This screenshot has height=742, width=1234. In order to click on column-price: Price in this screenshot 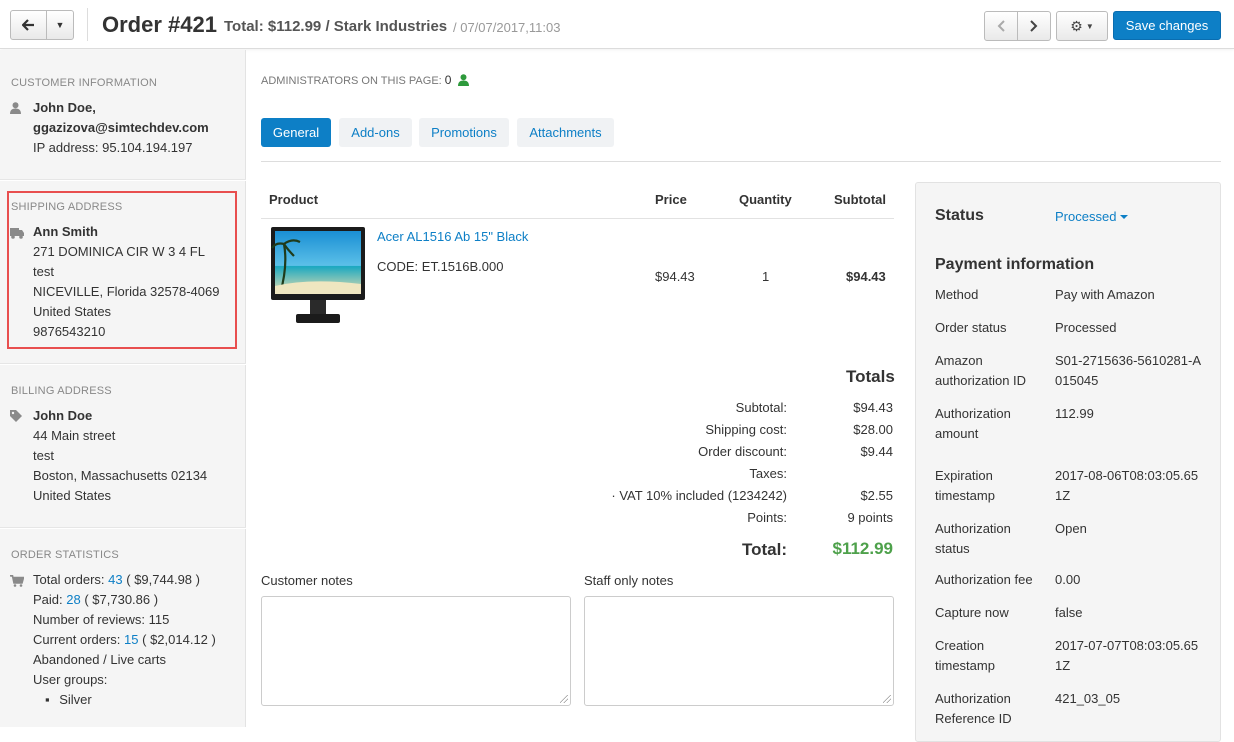, I will do `click(671, 199)`.